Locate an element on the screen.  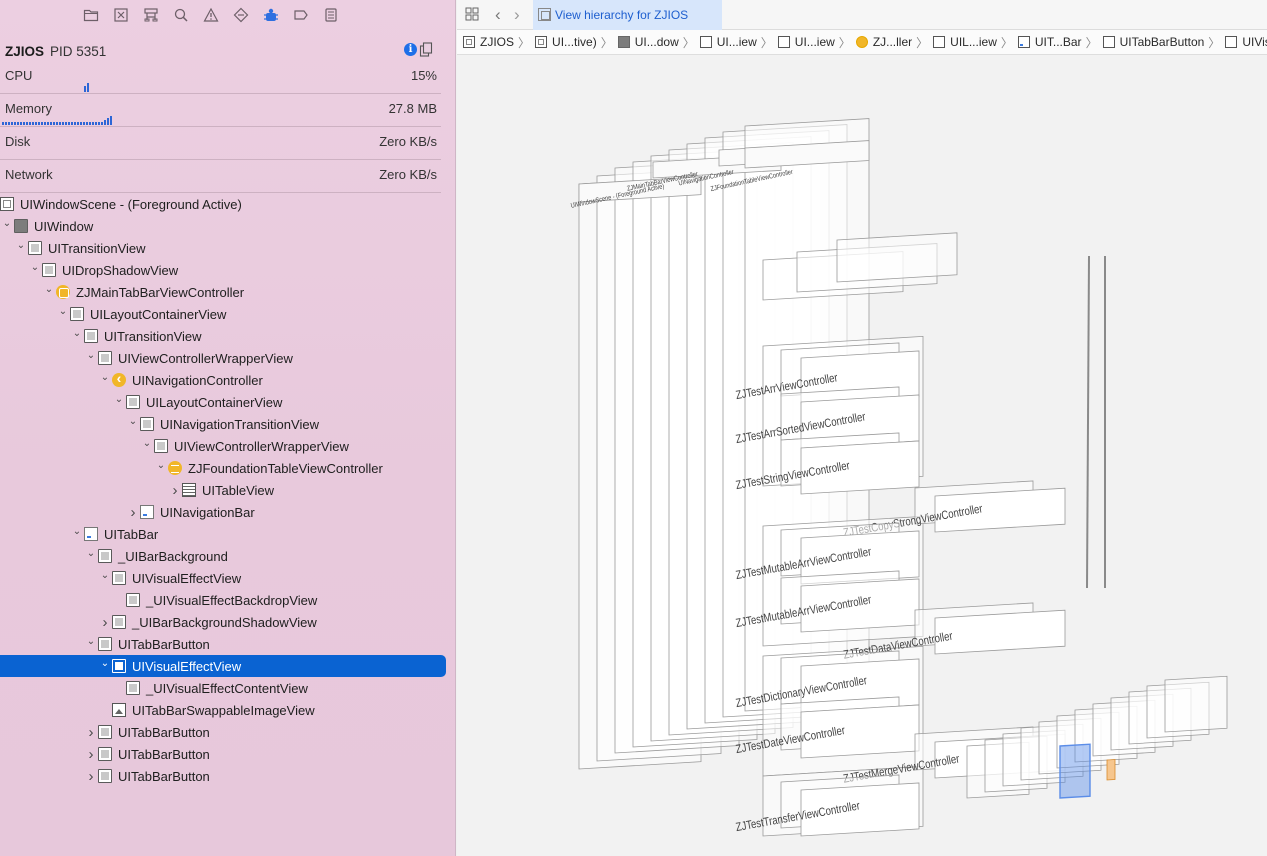
selected-visual-effect-view is located at coordinates (1075, 771).